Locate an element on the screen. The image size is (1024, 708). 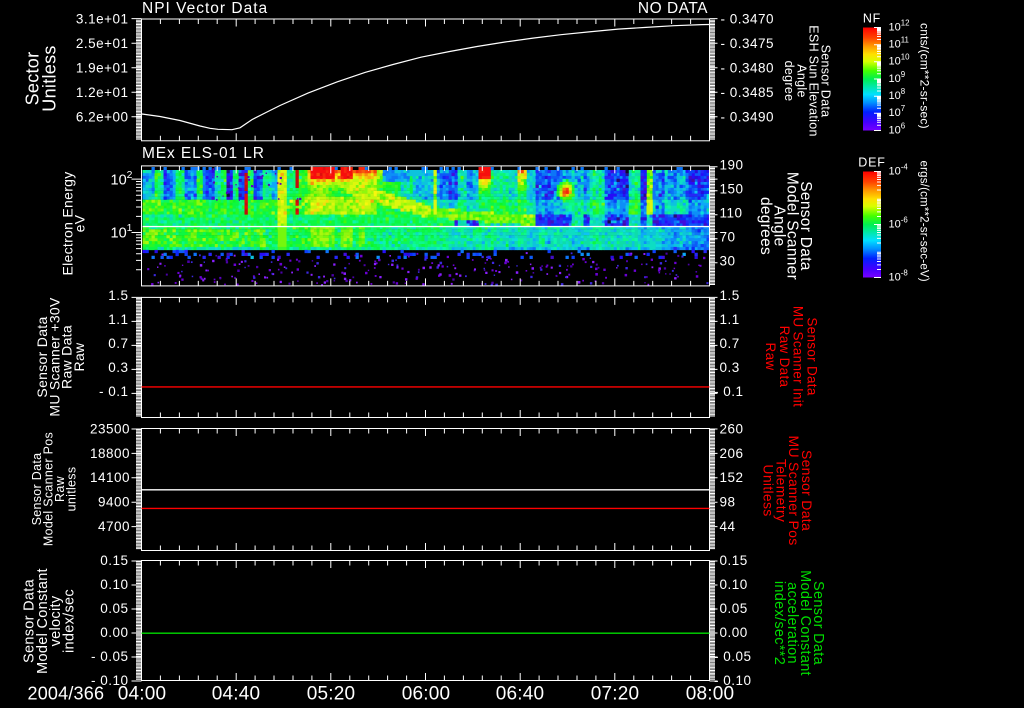
svg-text: 150 is located at coordinates (732, 189).